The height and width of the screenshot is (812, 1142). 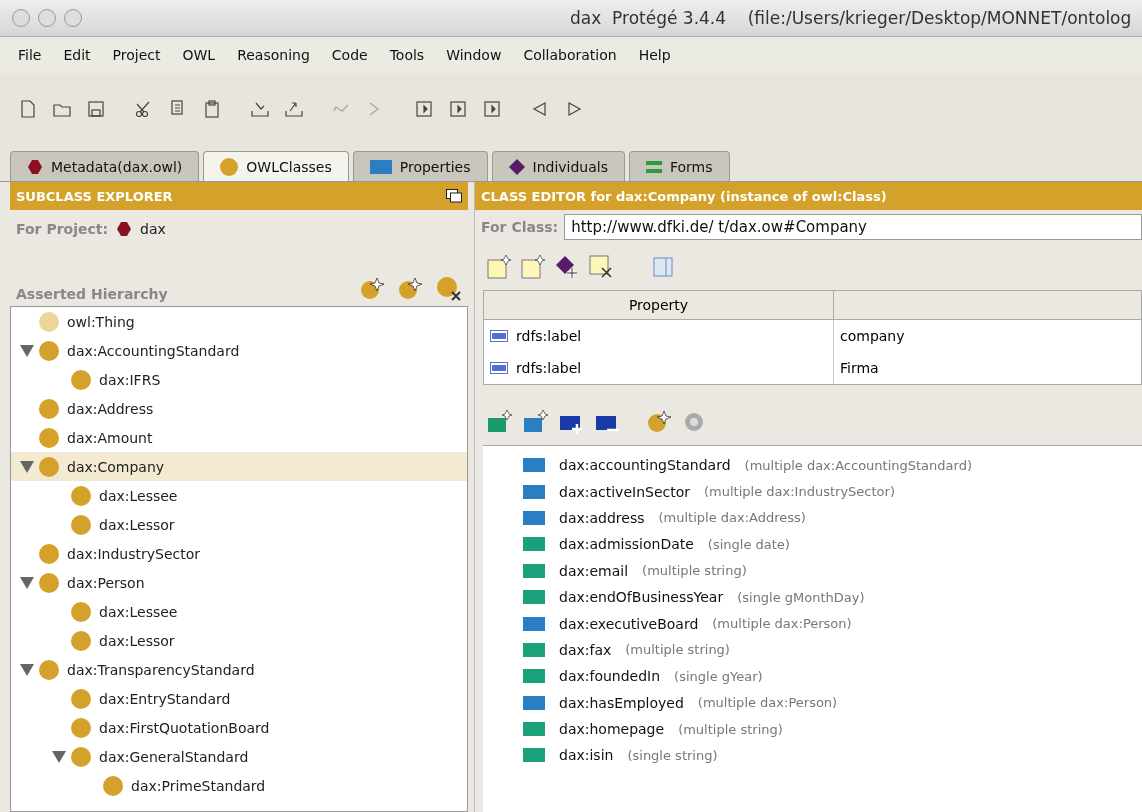 What do you see at coordinates (239, 408) in the screenshot?
I see `tree-node: dax:Address` at bounding box center [239, 408].